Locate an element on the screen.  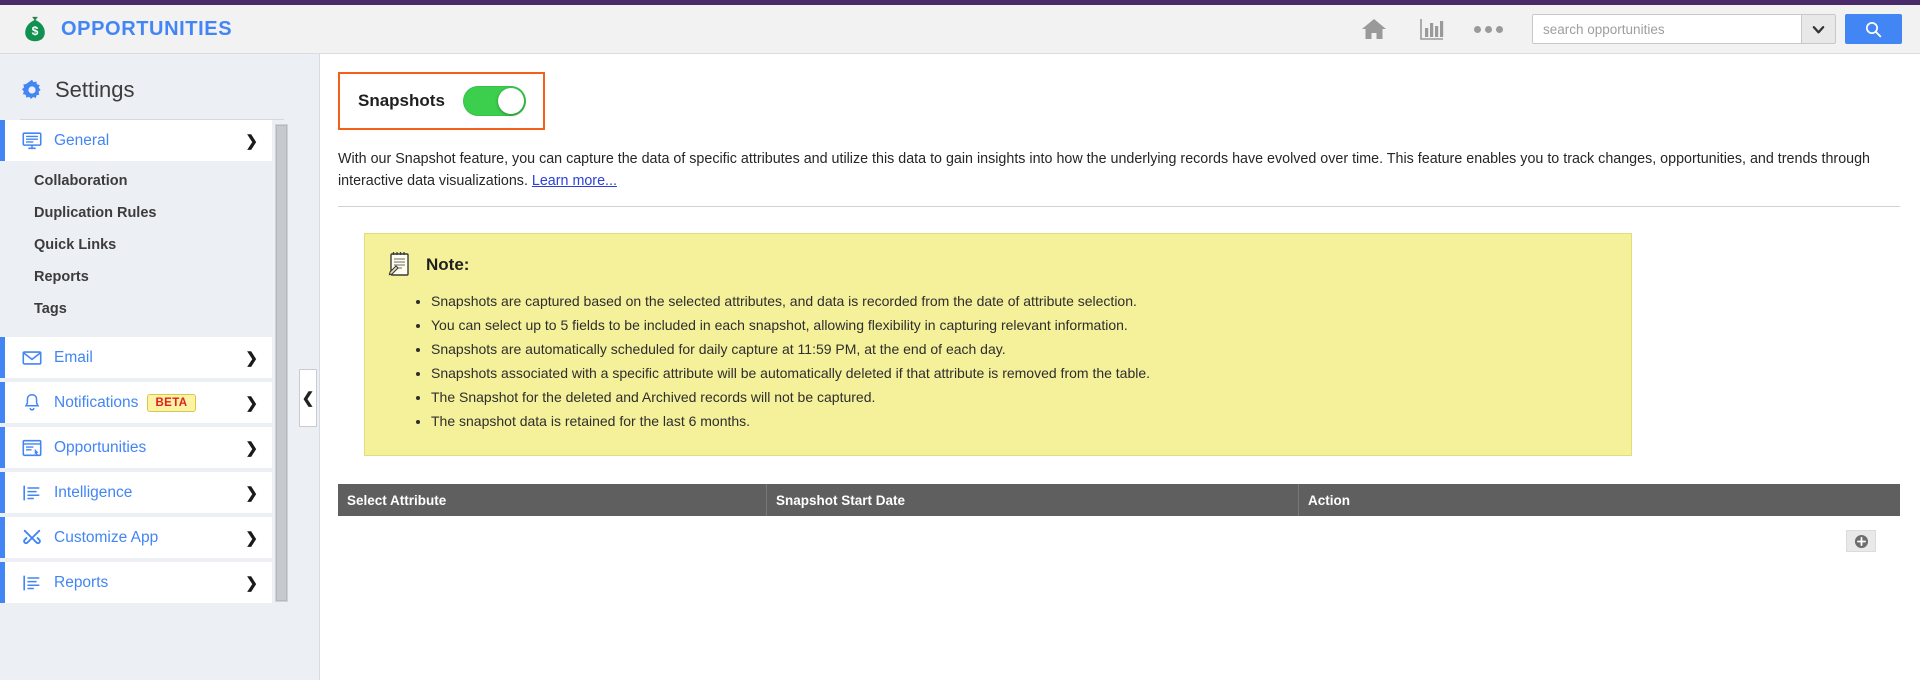
sidebar-item-notifications: Notifications BETA ❯ is located at coordinates (136, 402).